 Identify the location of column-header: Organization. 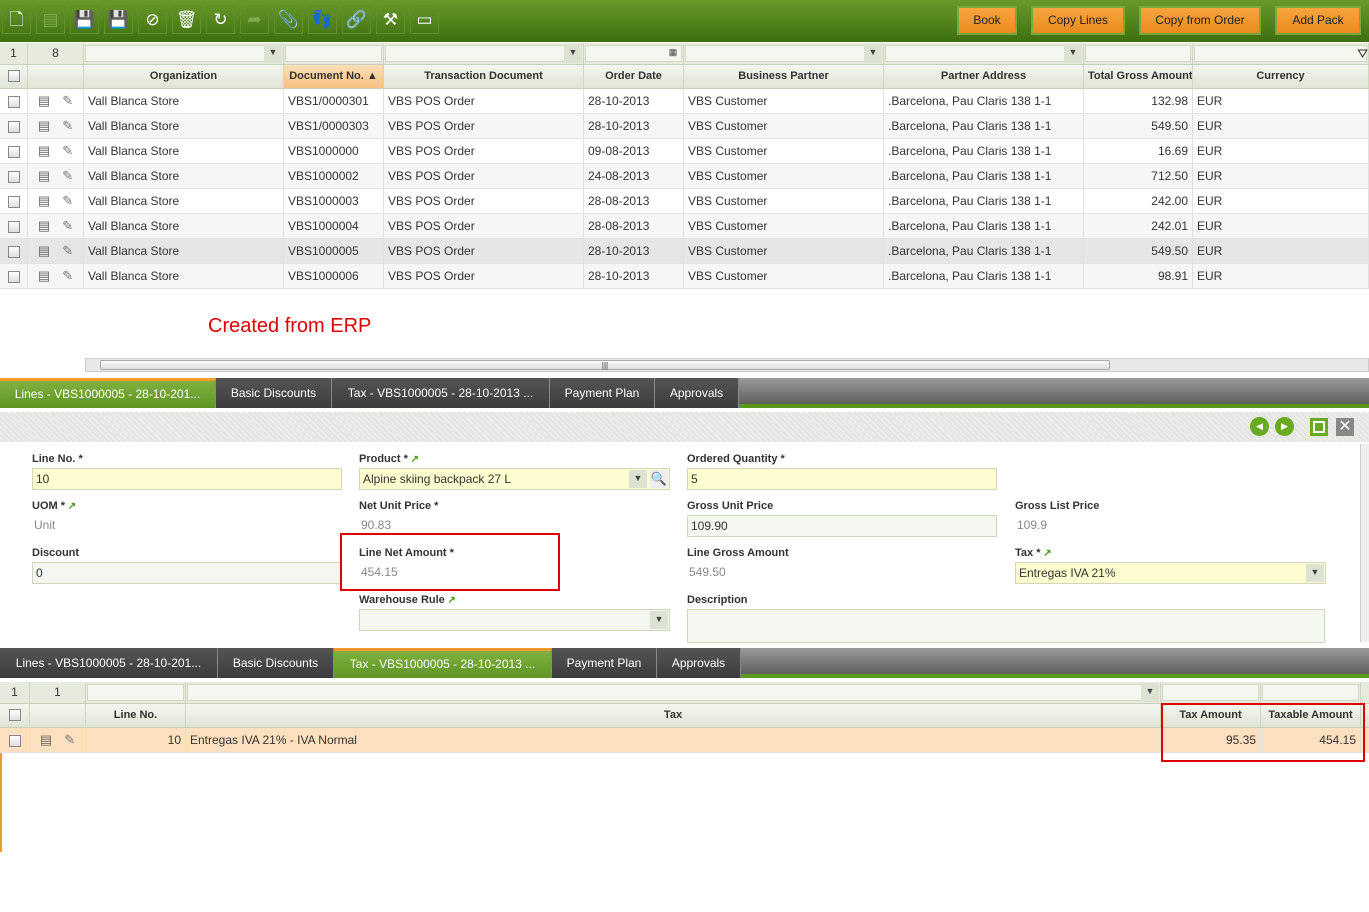
(184, 76).